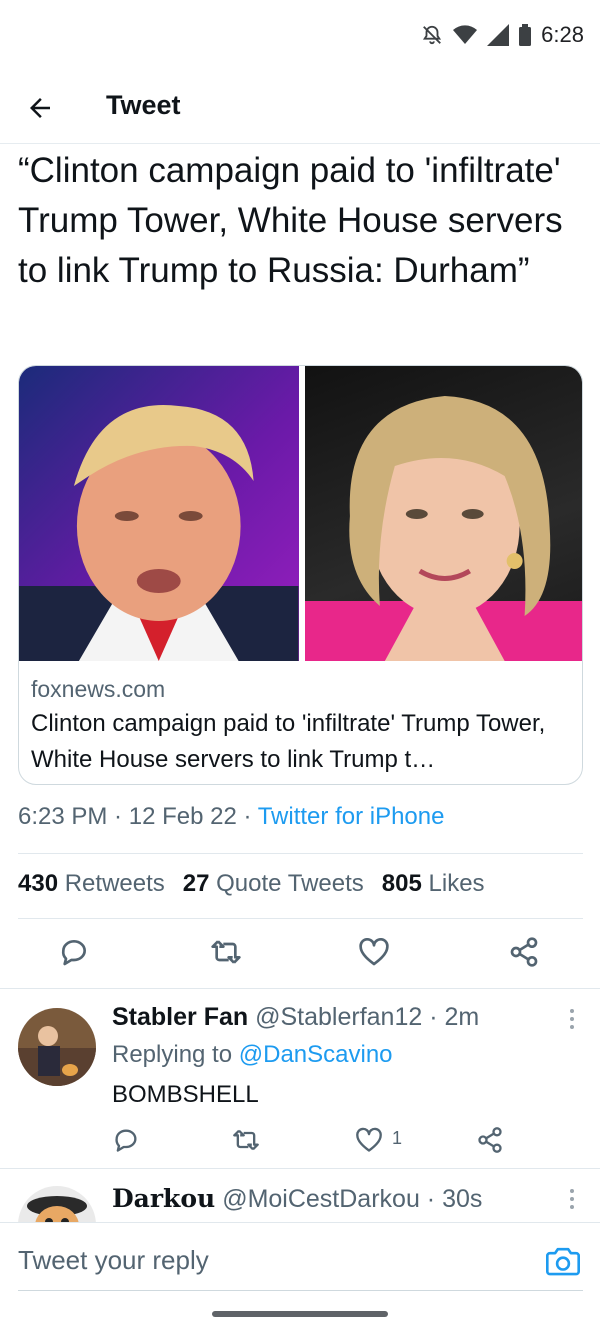 The height and width of the screenshot is (1333, 600). What do you see at coordinates (321, 1199) in the screenshot?
I see `reply-author-handle: @MoiCestDarkou` at bounding box center [321, 1199].